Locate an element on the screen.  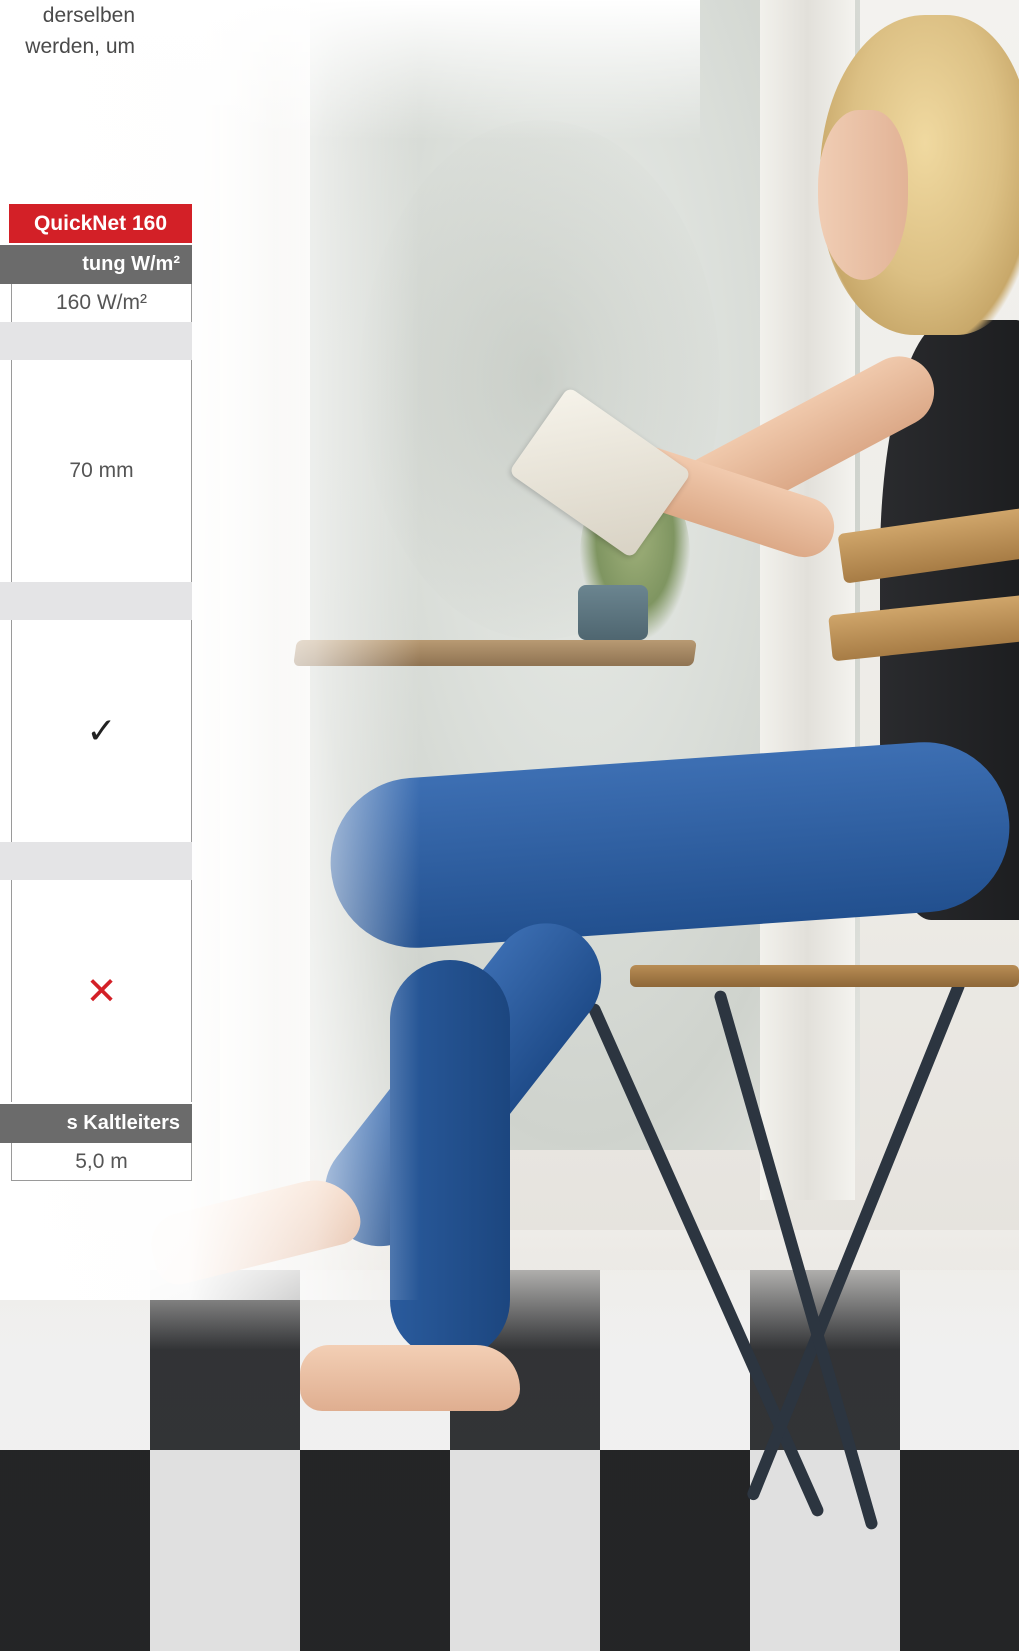
product-column-header: QuickNet 160 is located at coordinates (100, 223).